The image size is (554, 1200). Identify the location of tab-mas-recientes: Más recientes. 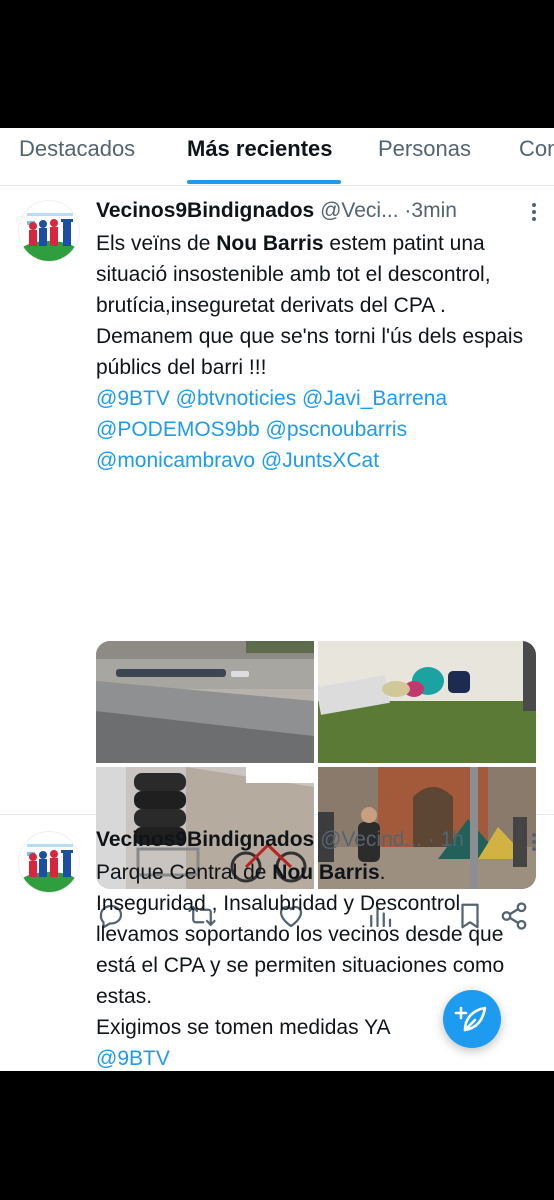
(260, 149).